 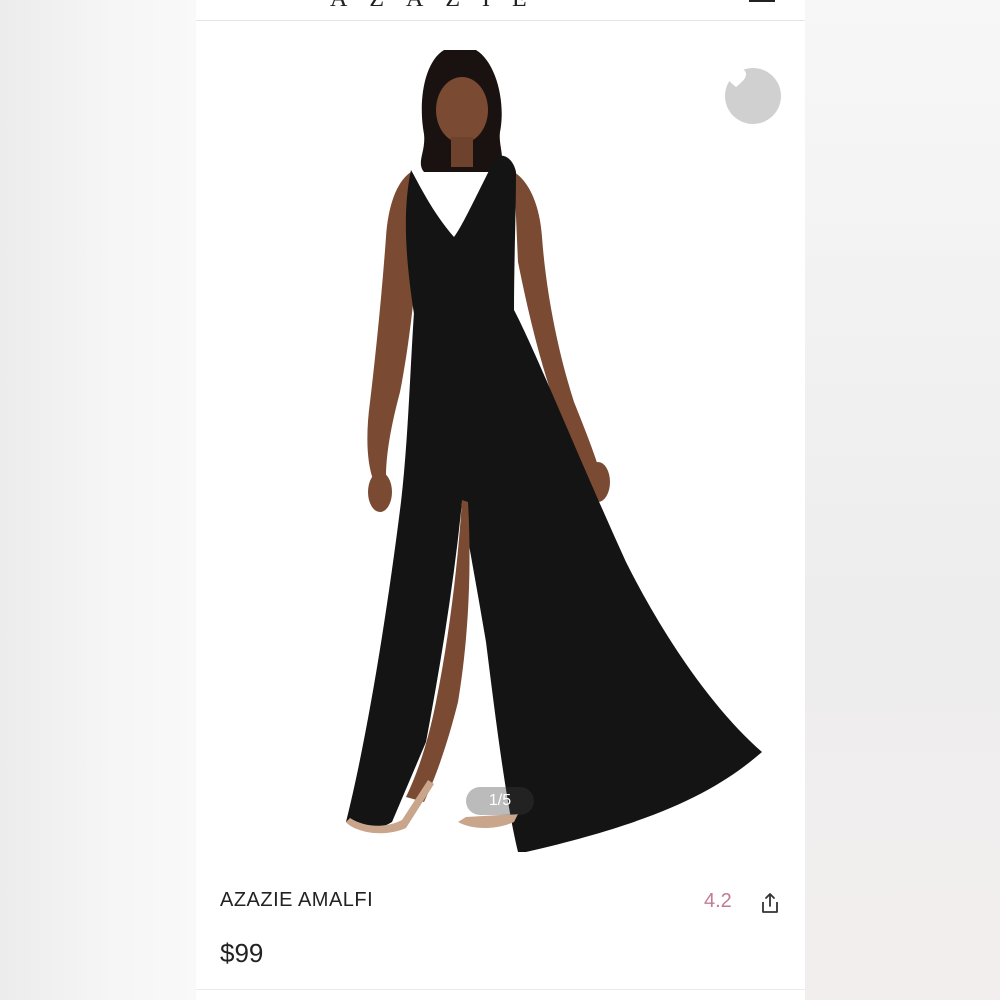 I want to click on brand-logo: AZAZIE, so click(x=445, y=6).